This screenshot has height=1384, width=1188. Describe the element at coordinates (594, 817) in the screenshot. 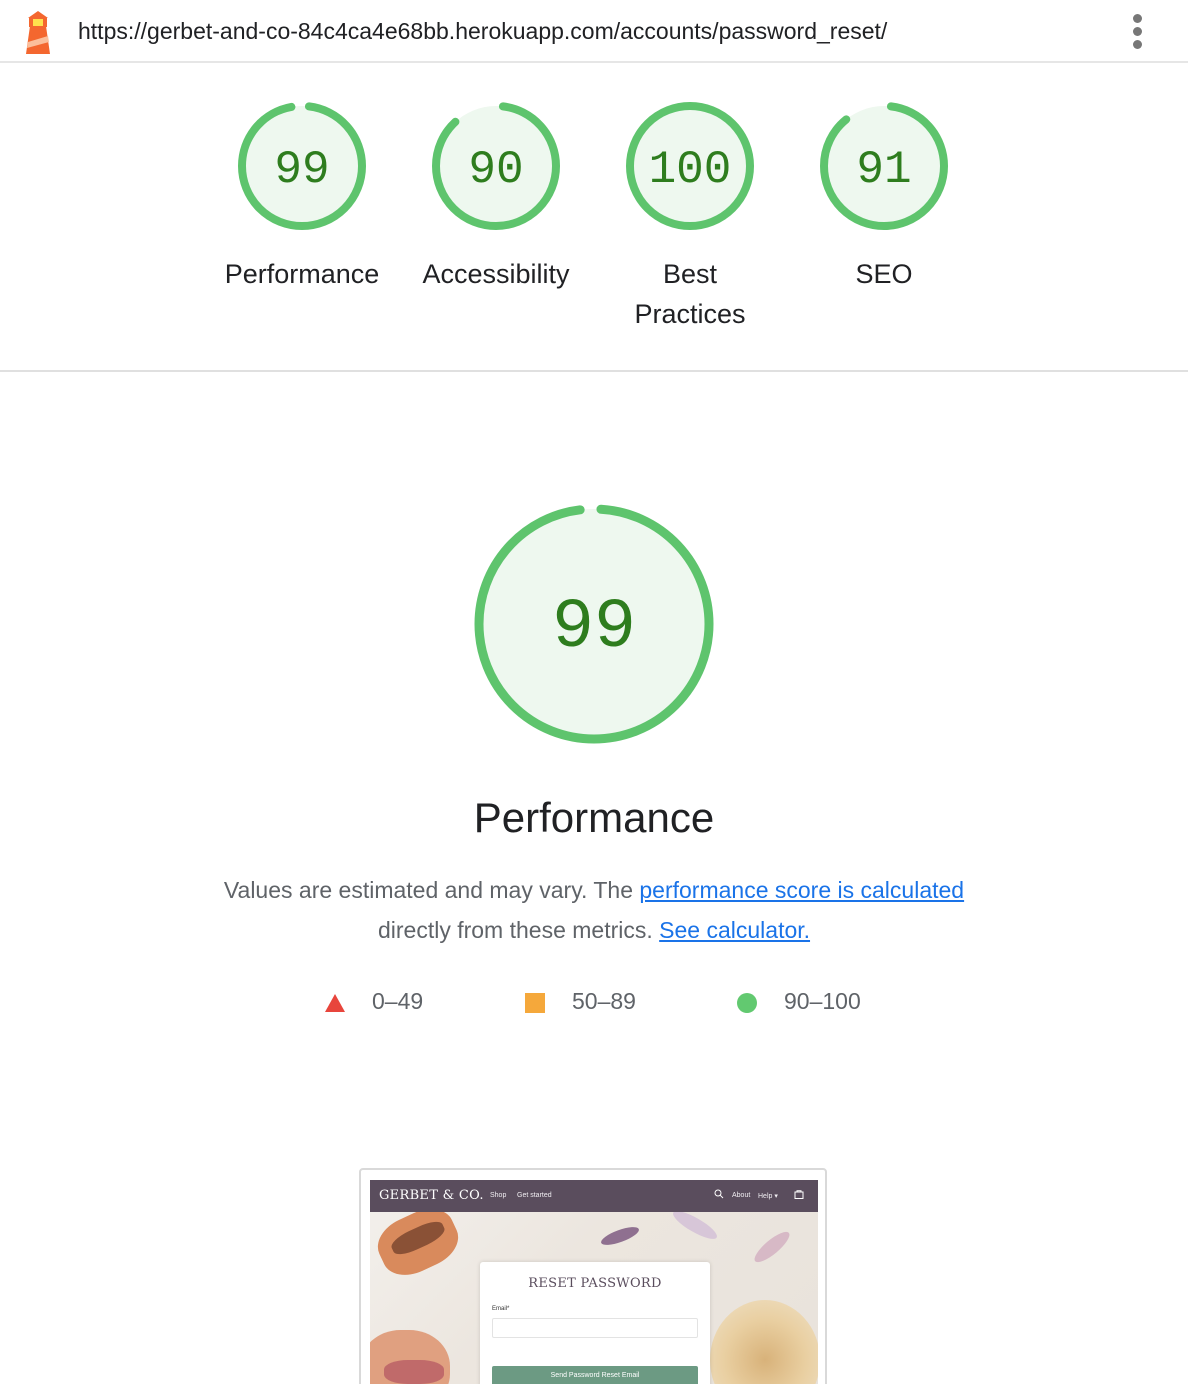

I see `performance-title: Performance` at that location.